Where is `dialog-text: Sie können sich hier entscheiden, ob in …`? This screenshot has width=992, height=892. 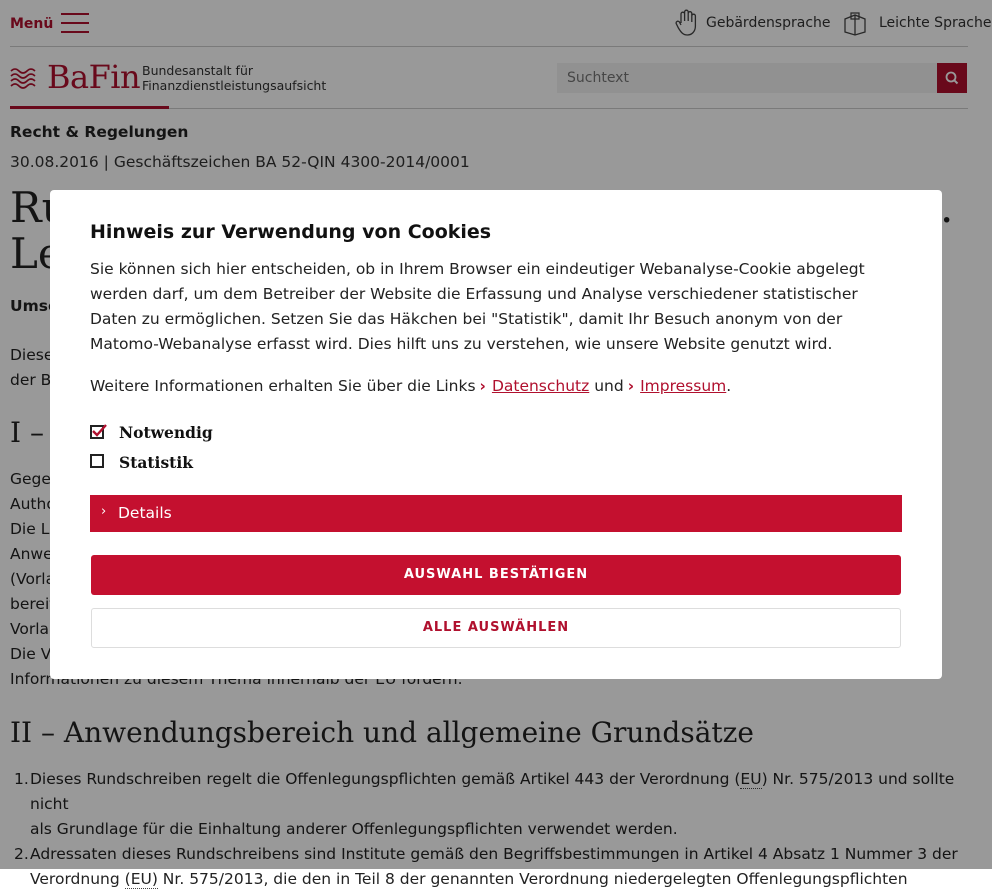
dialog-text: Sie können sich hier entscheiden, ob in … is located at coordinates (477, 306).